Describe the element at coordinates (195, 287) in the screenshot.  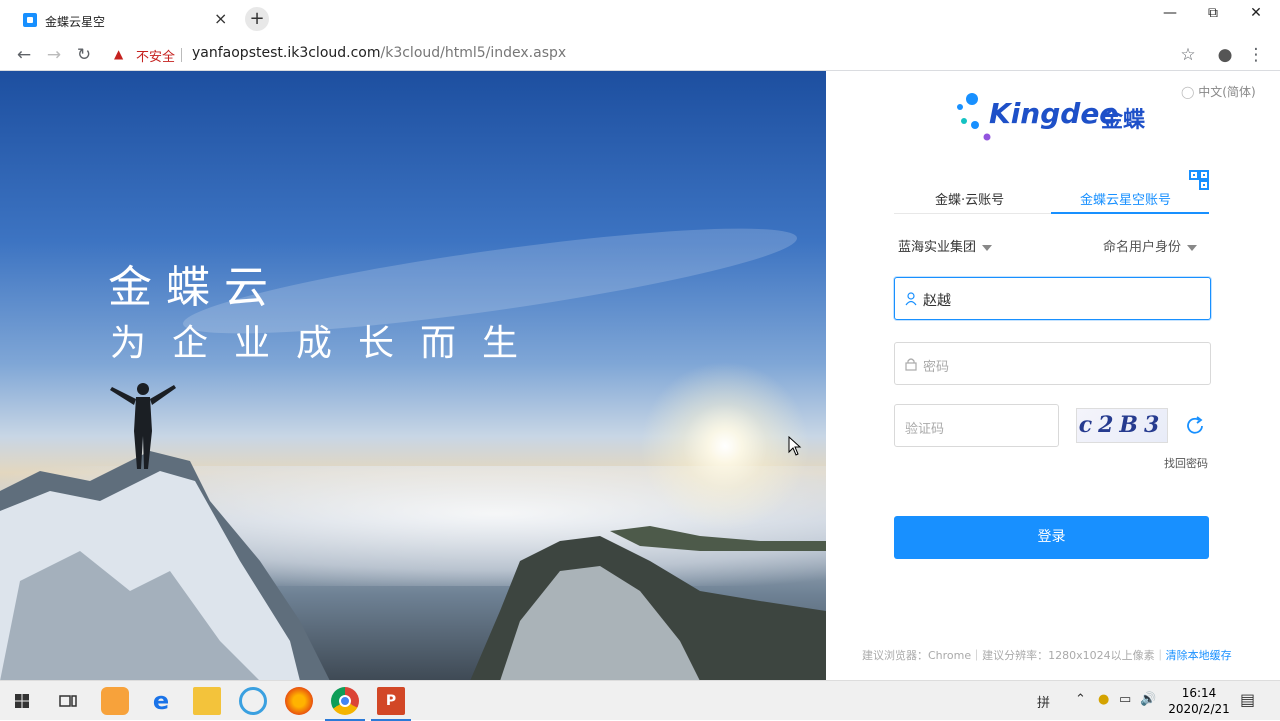
I see `hero-title: 金蝶云` at that location.